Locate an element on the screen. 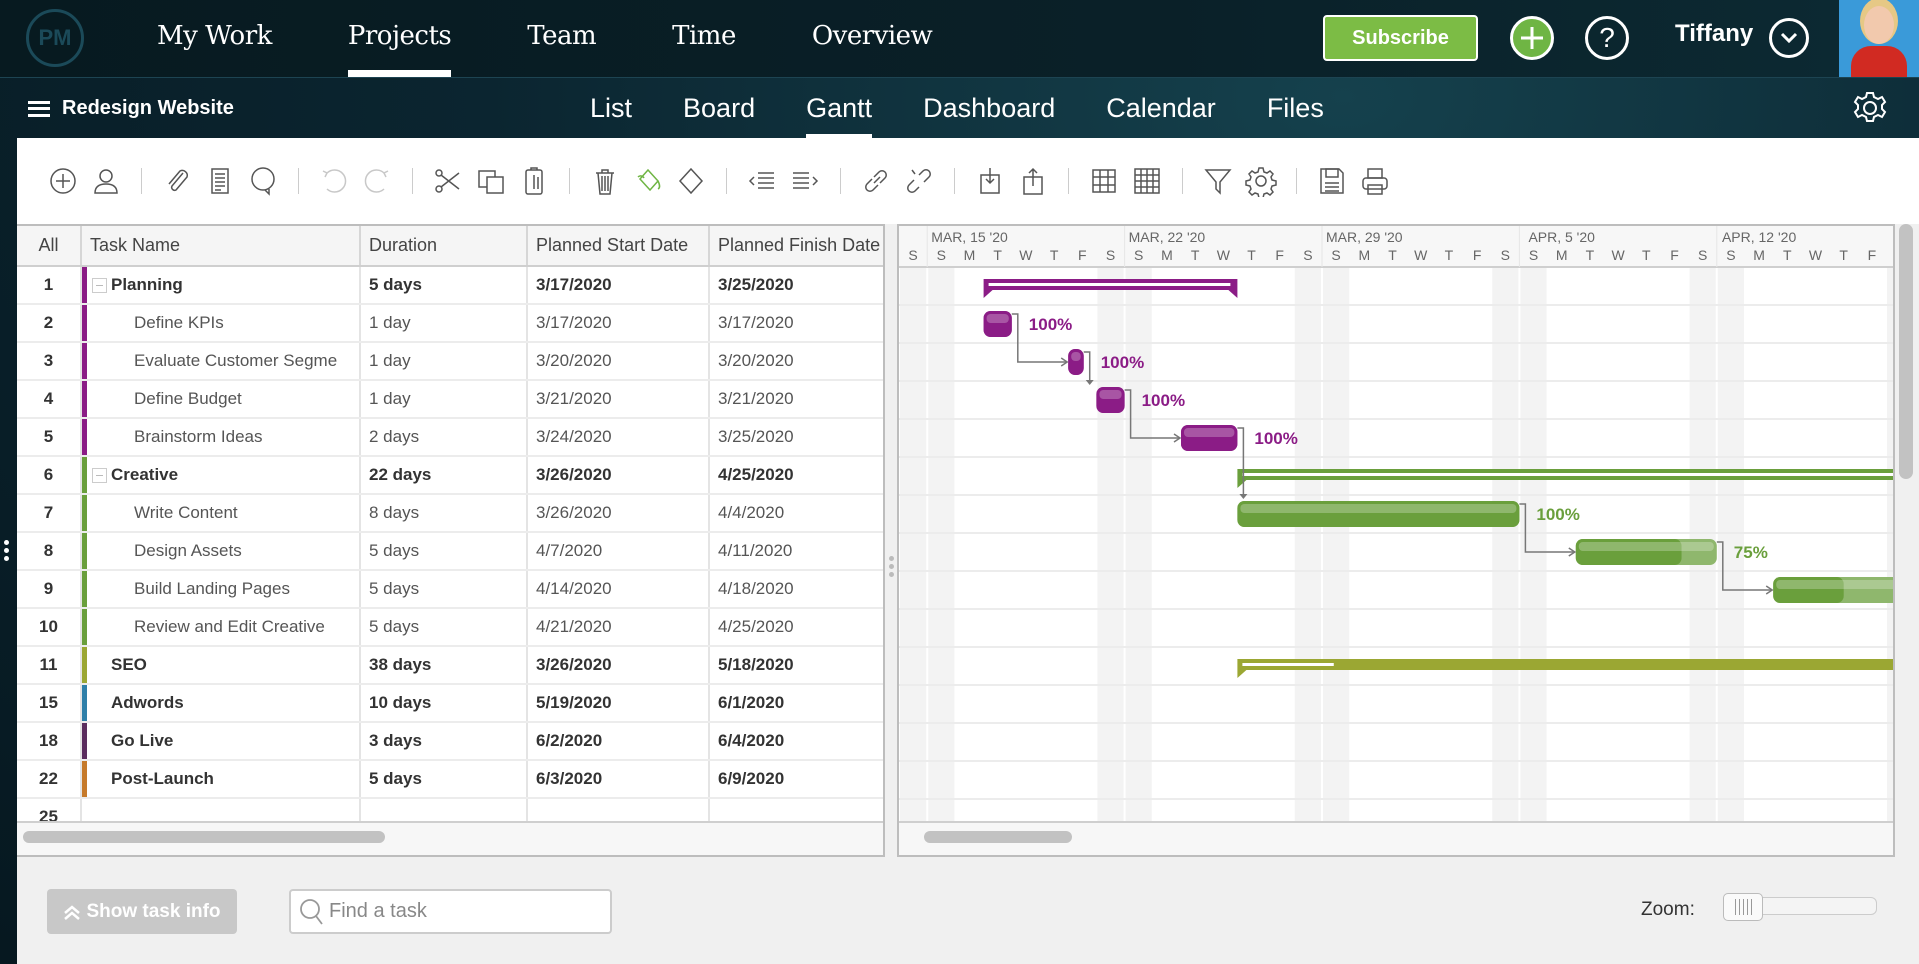  table-row: 2 Define KPIs 1 day 3/17/2020 3/17/2020 is located at coordinates (450, 324).